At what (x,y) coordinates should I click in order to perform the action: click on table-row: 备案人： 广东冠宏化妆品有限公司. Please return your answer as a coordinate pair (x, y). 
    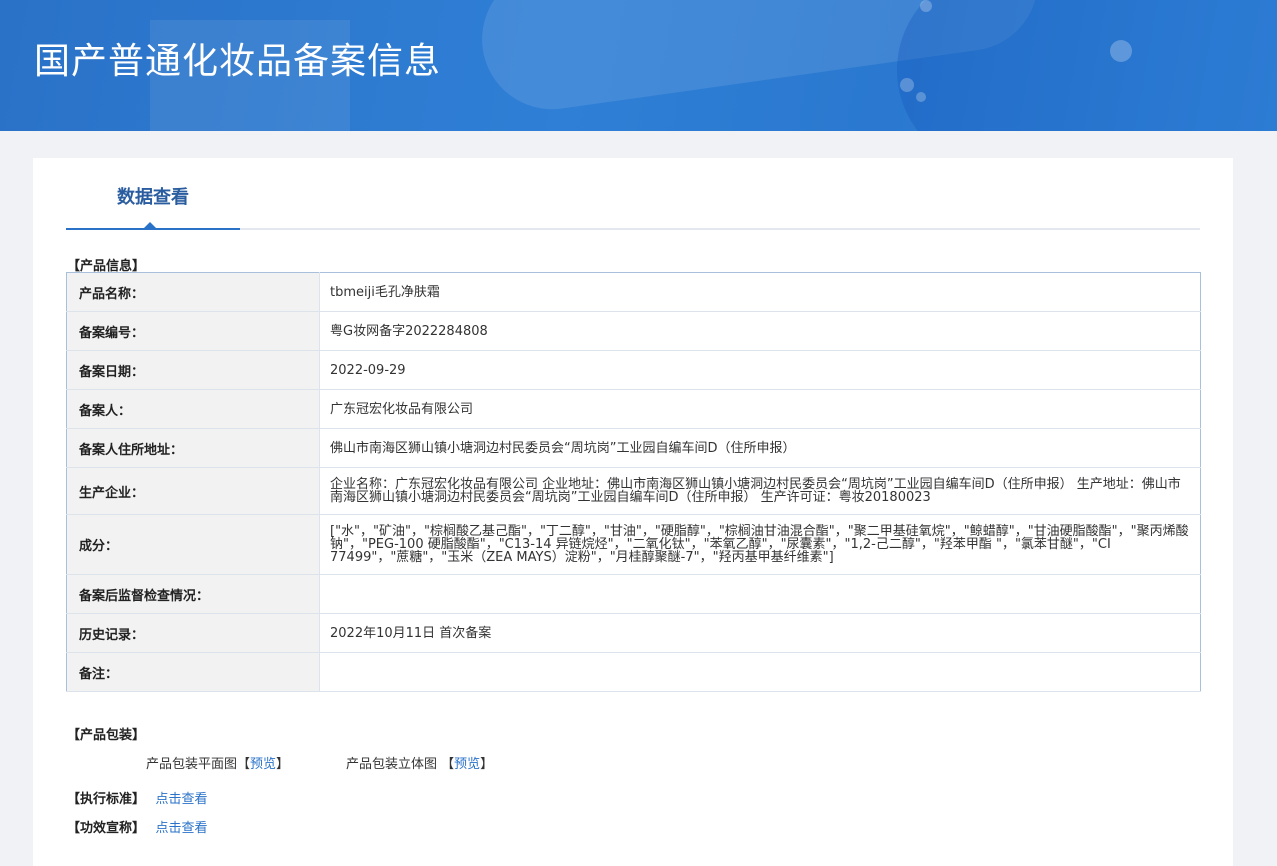
    Looking at the image, I should click on (633, 409).